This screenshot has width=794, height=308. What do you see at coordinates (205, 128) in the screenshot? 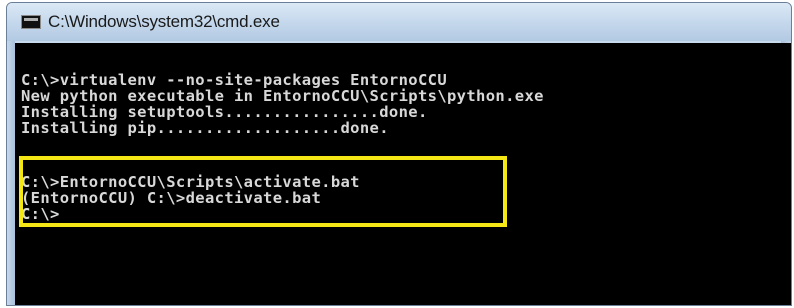
I see `console-line: Installing pip...................done.` at bounding box center [205, 128].